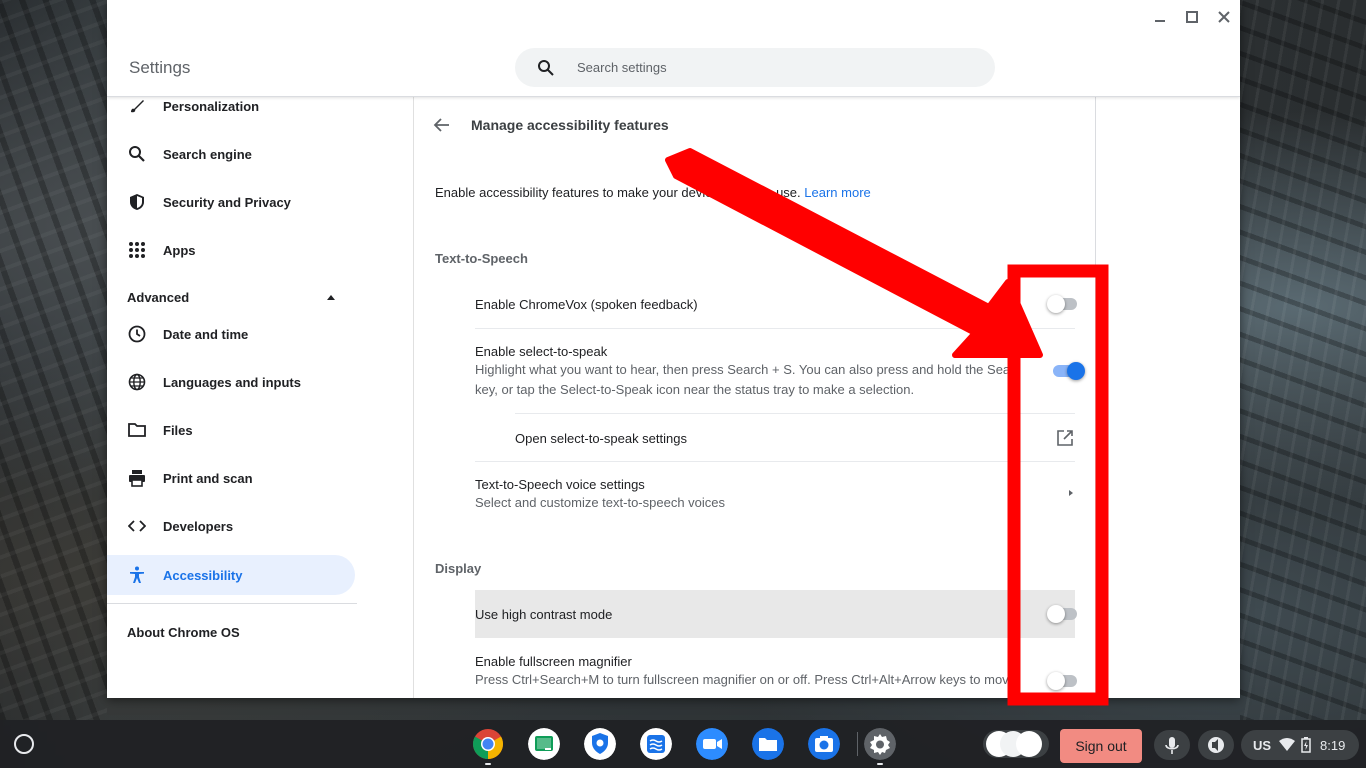  I want to click on display-section-heading: Display, so click(458, 568).